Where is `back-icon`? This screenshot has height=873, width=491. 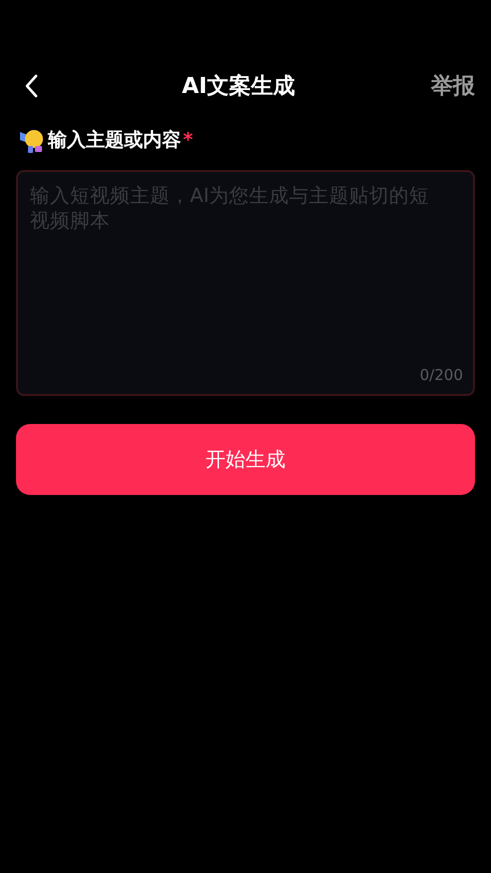
back-icon is located at coordinates (31, 86).